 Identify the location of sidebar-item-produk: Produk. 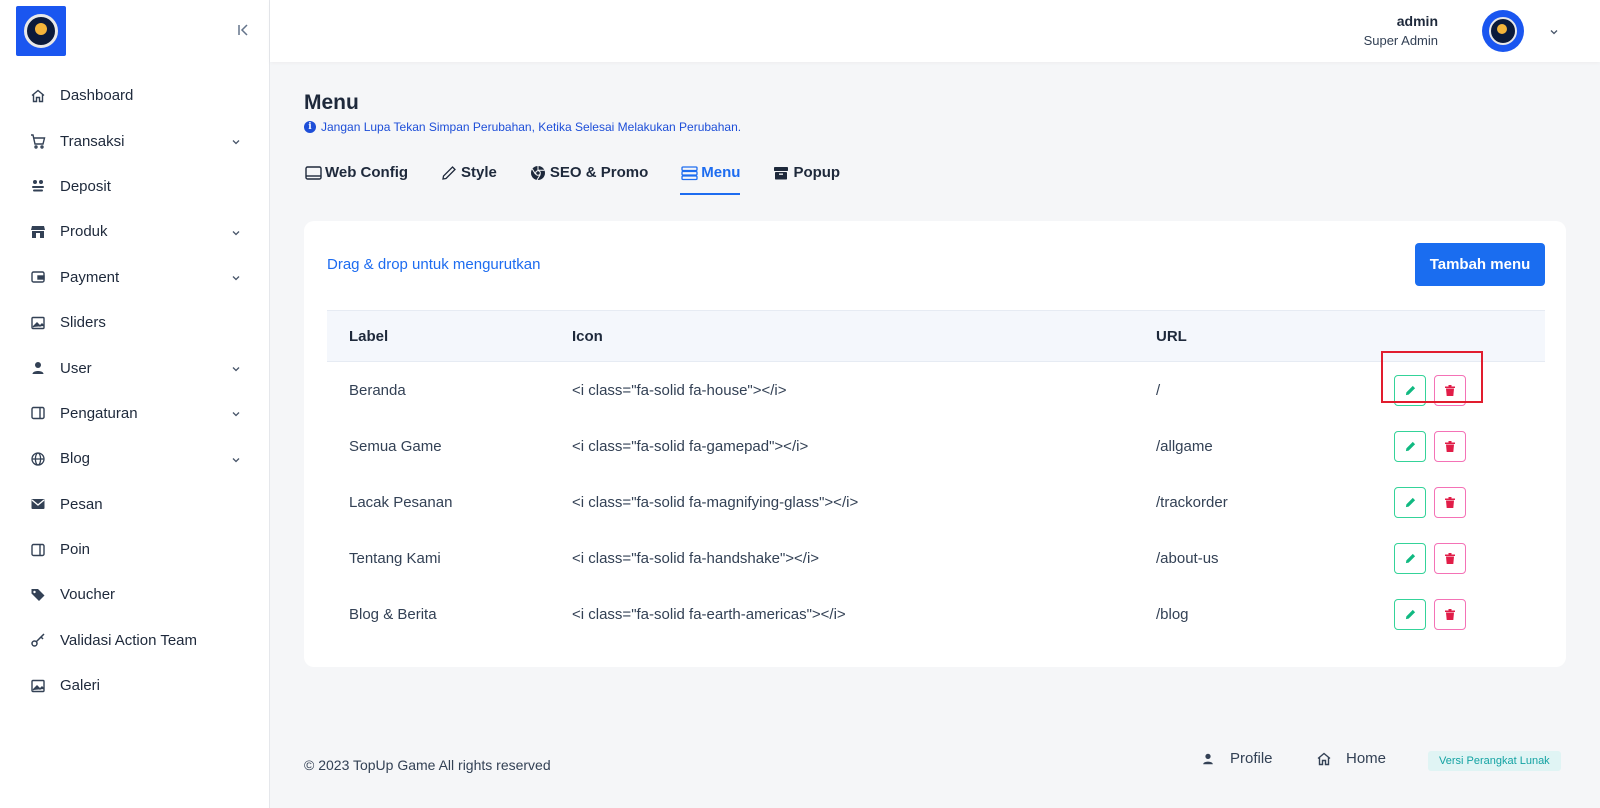
(135, 231).